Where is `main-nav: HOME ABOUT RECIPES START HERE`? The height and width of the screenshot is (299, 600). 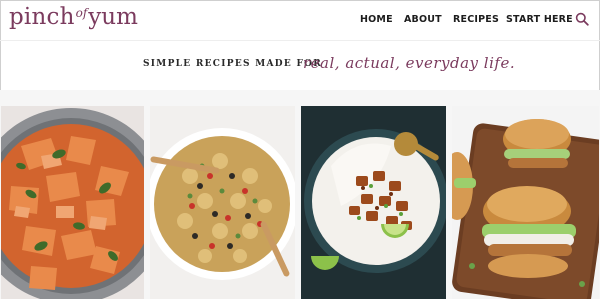
main-nav: HOME ABOUT RECIPES START HERE is located at coordinates (300, 21).